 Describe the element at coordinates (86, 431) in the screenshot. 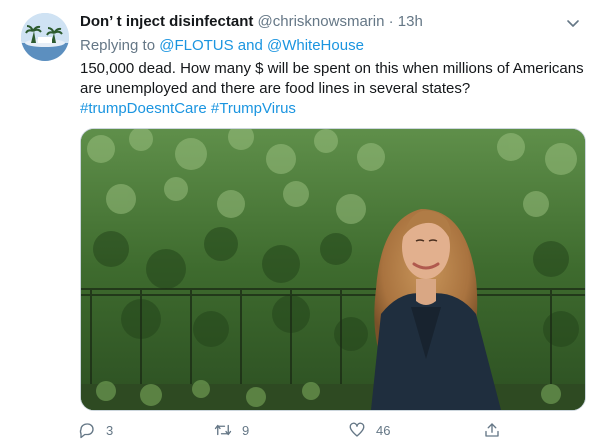

I see `reply-icon` at that location.